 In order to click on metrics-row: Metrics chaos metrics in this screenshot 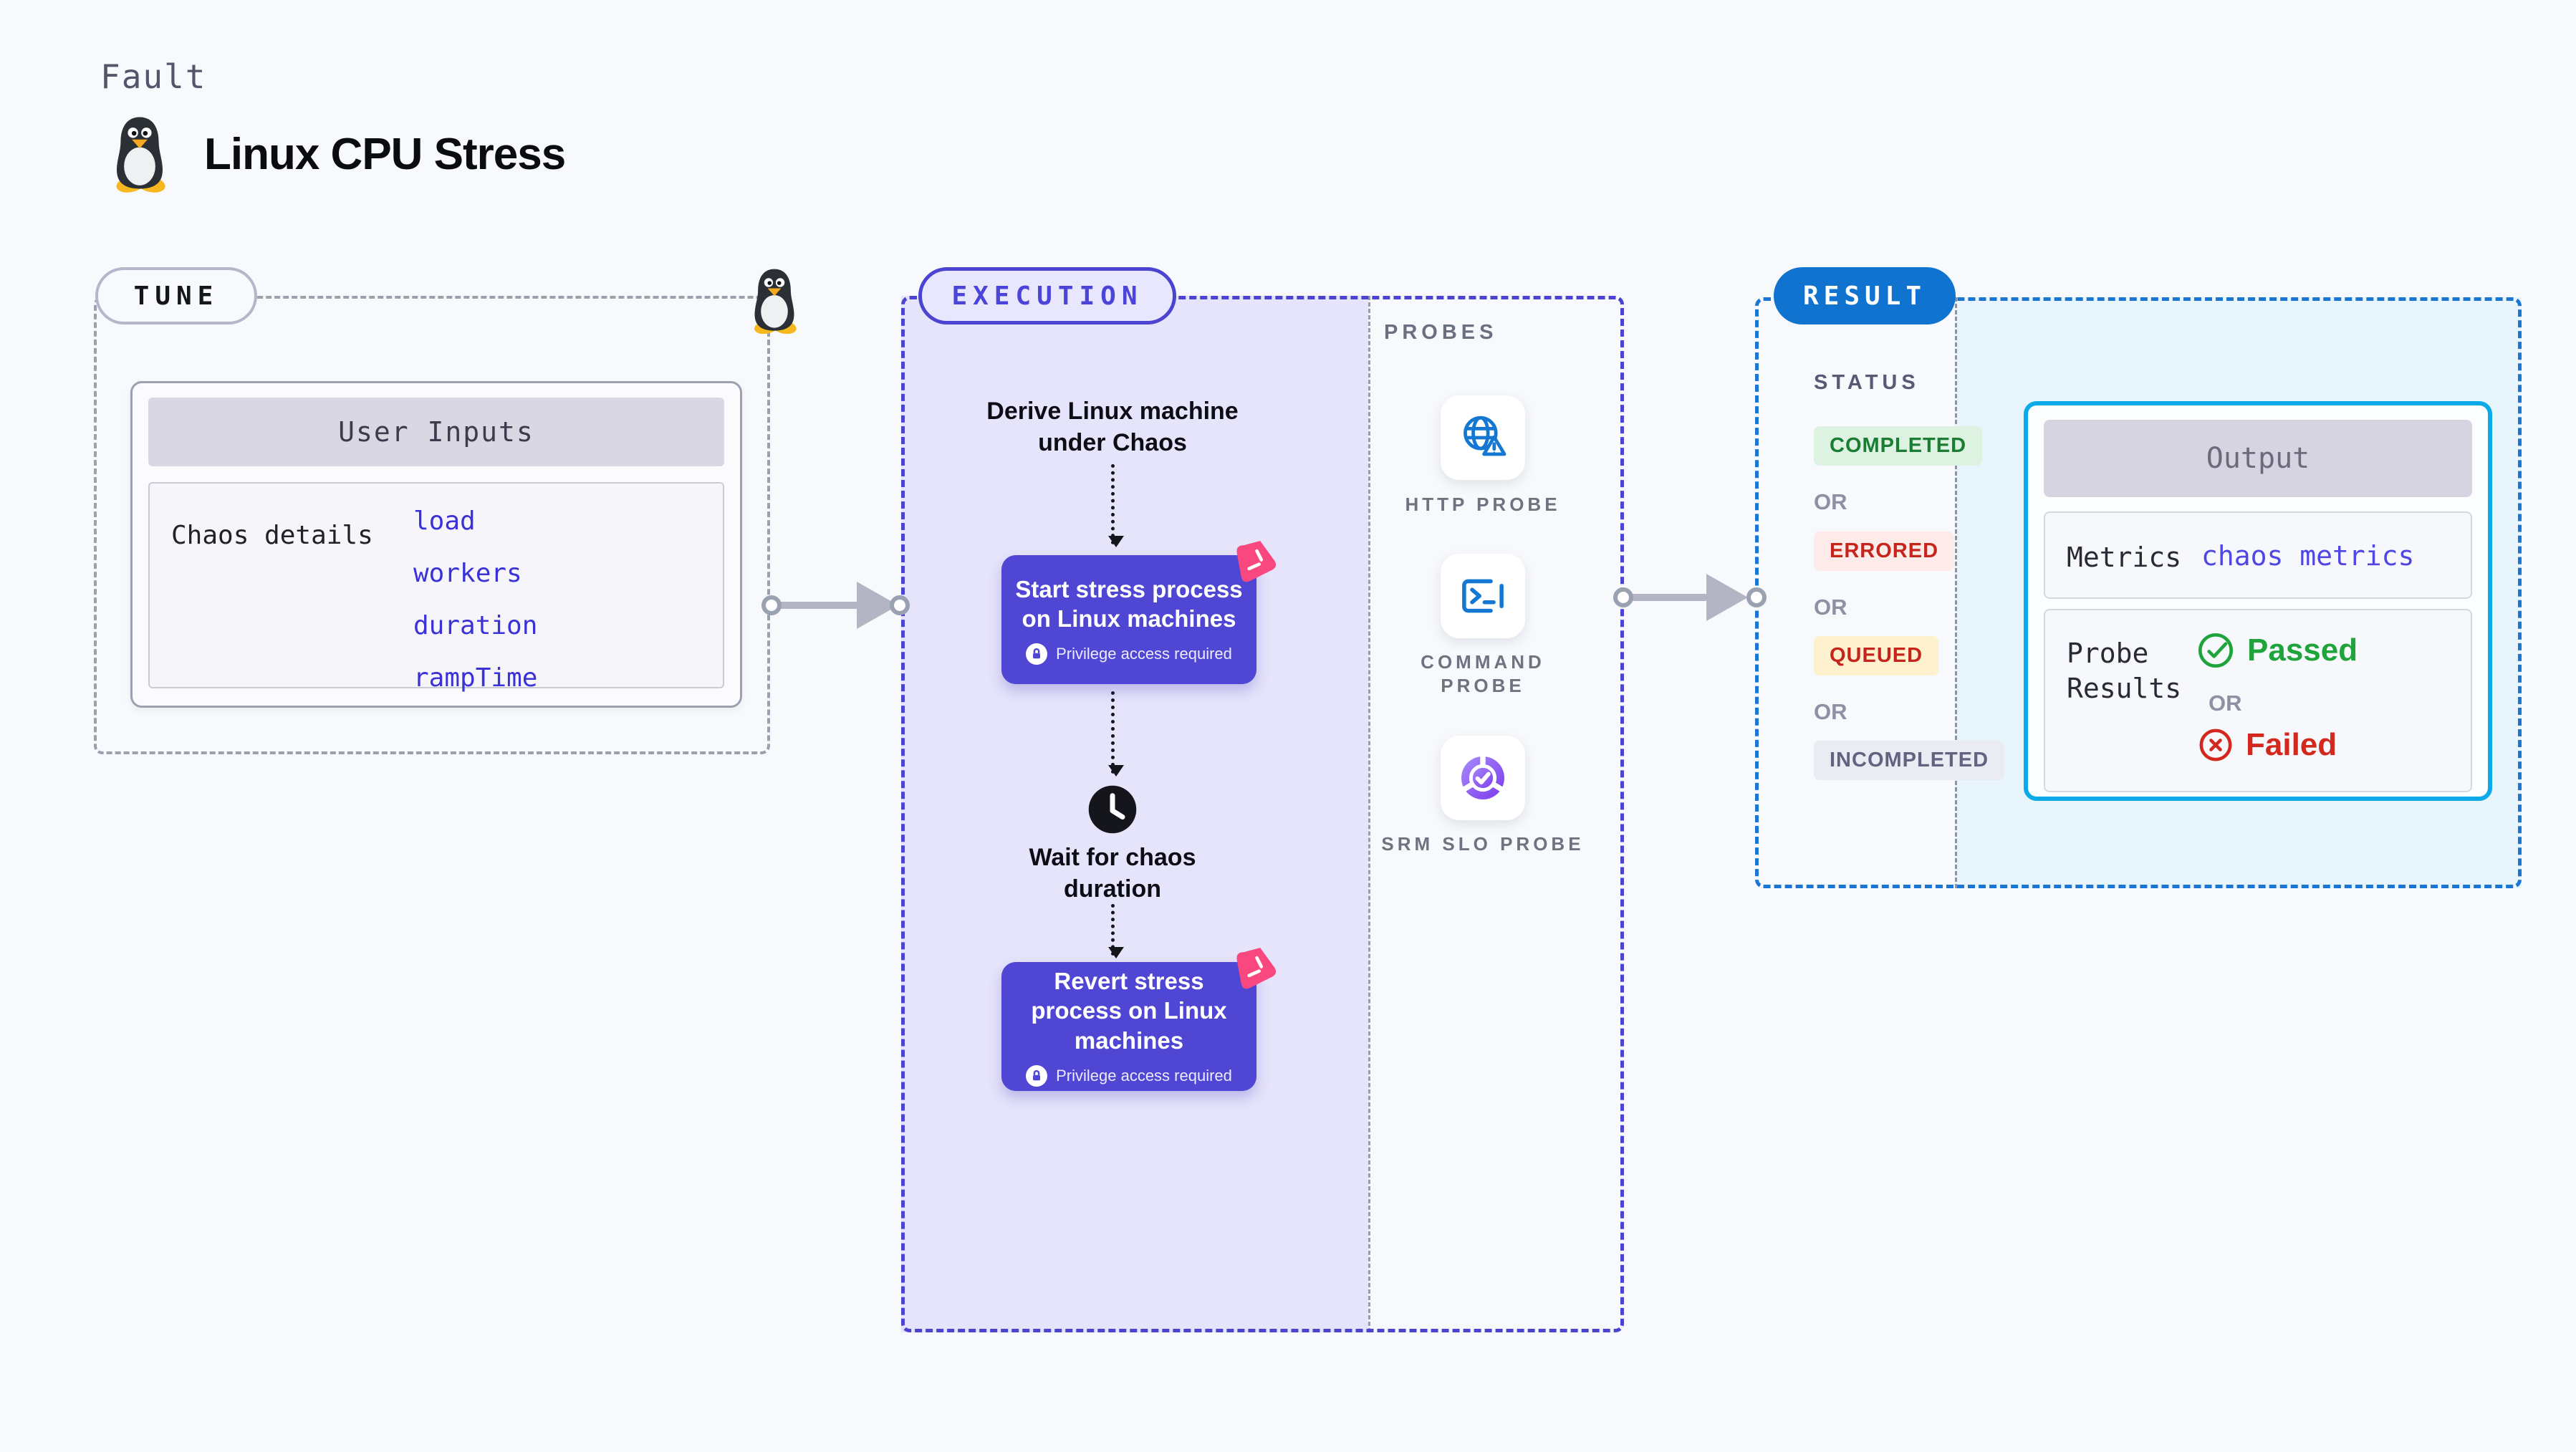, I will do `click(2258, 555)`.